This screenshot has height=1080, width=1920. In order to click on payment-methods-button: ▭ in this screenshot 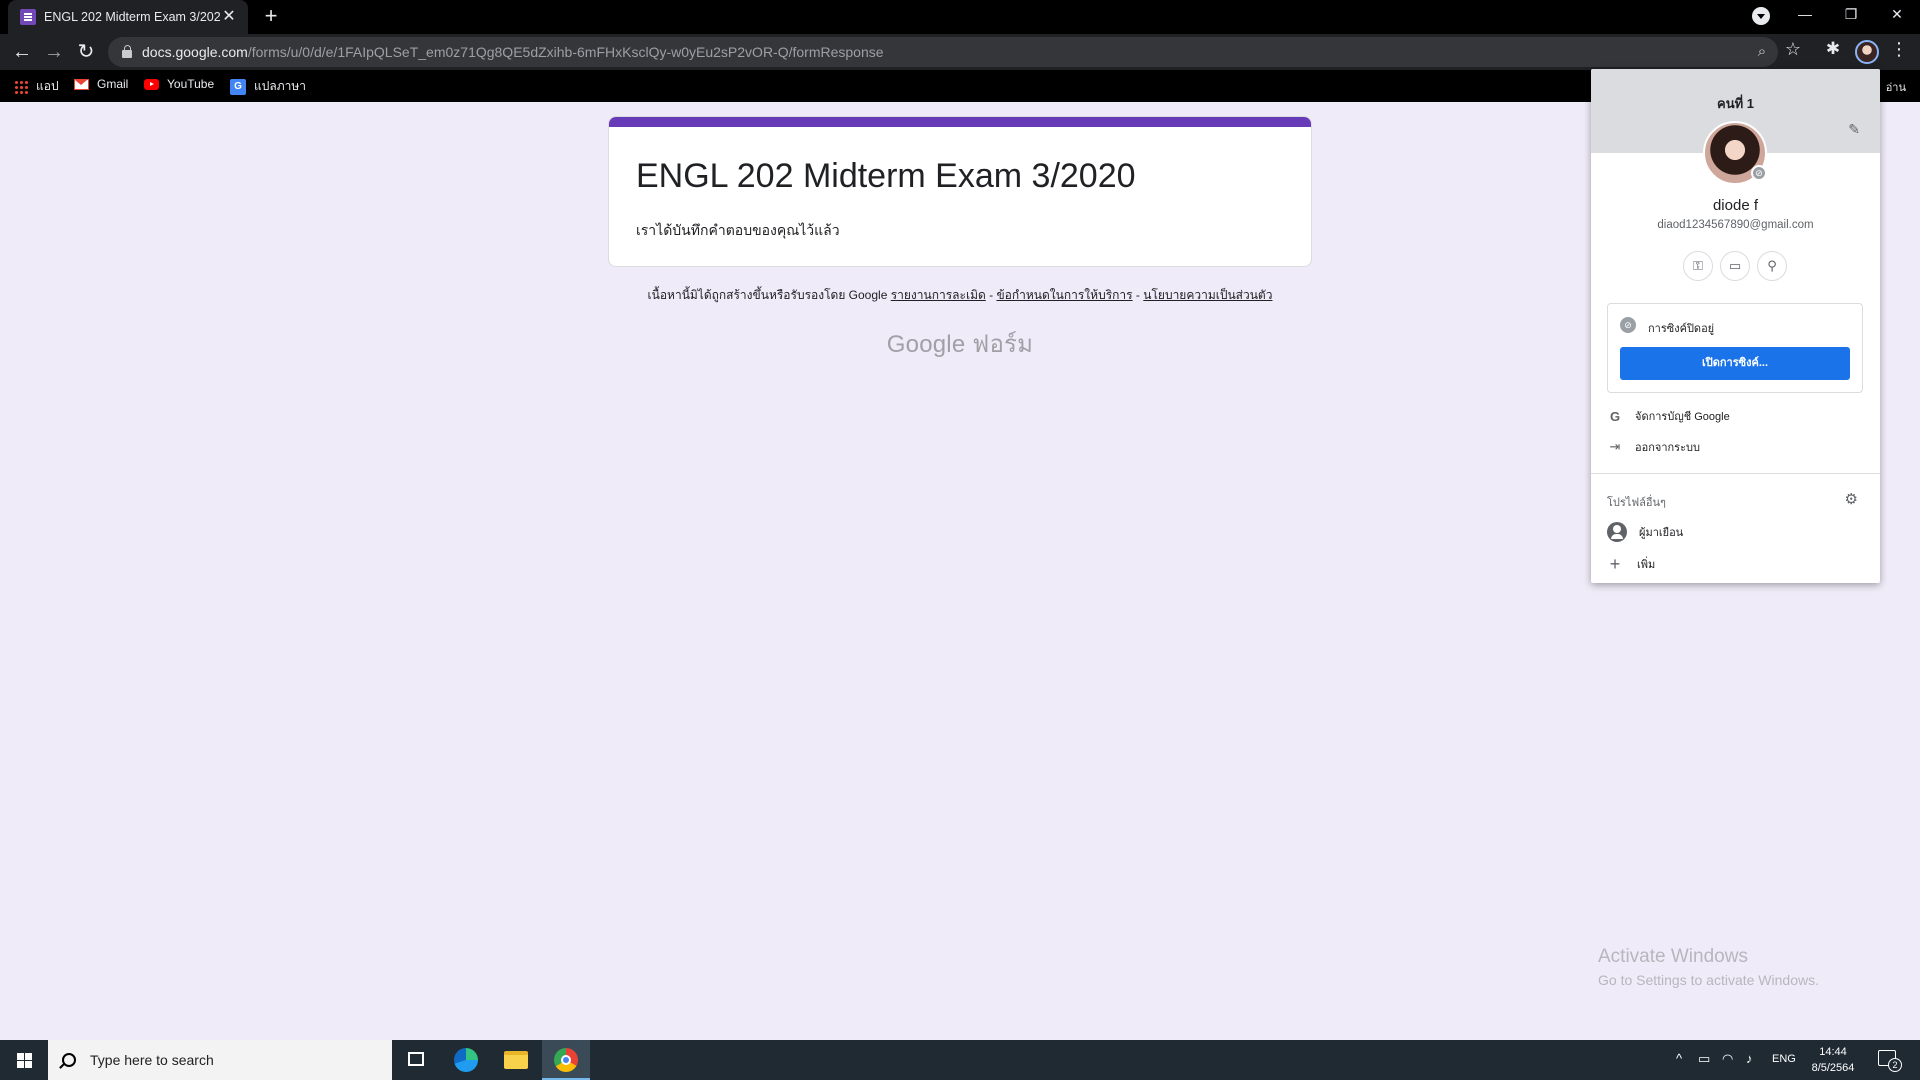, I will do `click(1735, 266)`.